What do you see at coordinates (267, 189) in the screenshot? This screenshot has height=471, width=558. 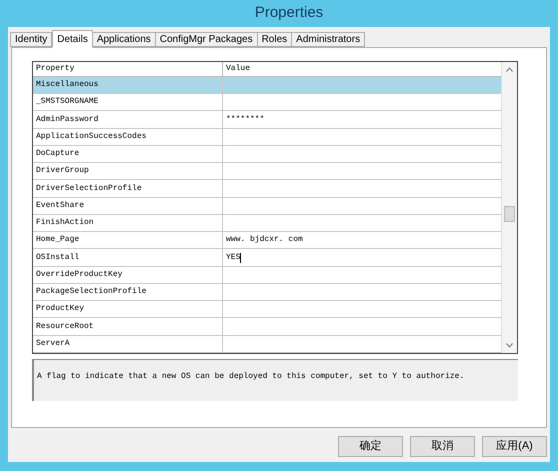 I see `grid-row: DriverSelectionProfile` at bounding box center [267, 189].